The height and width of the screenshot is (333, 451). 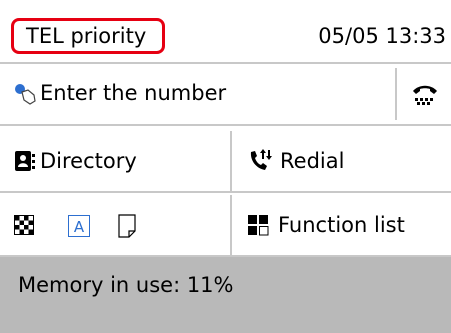 I want to click on on-hook-phone-icon, so click(x=425, y=95).